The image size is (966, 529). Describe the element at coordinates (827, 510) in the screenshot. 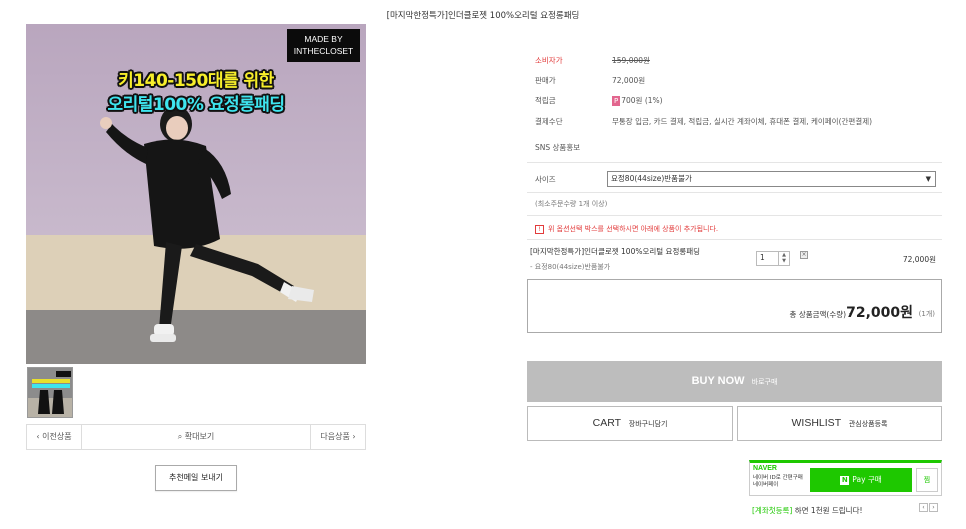

I see `naver-pay-promo-text: 하면 1천원 드립니다!` at that location.